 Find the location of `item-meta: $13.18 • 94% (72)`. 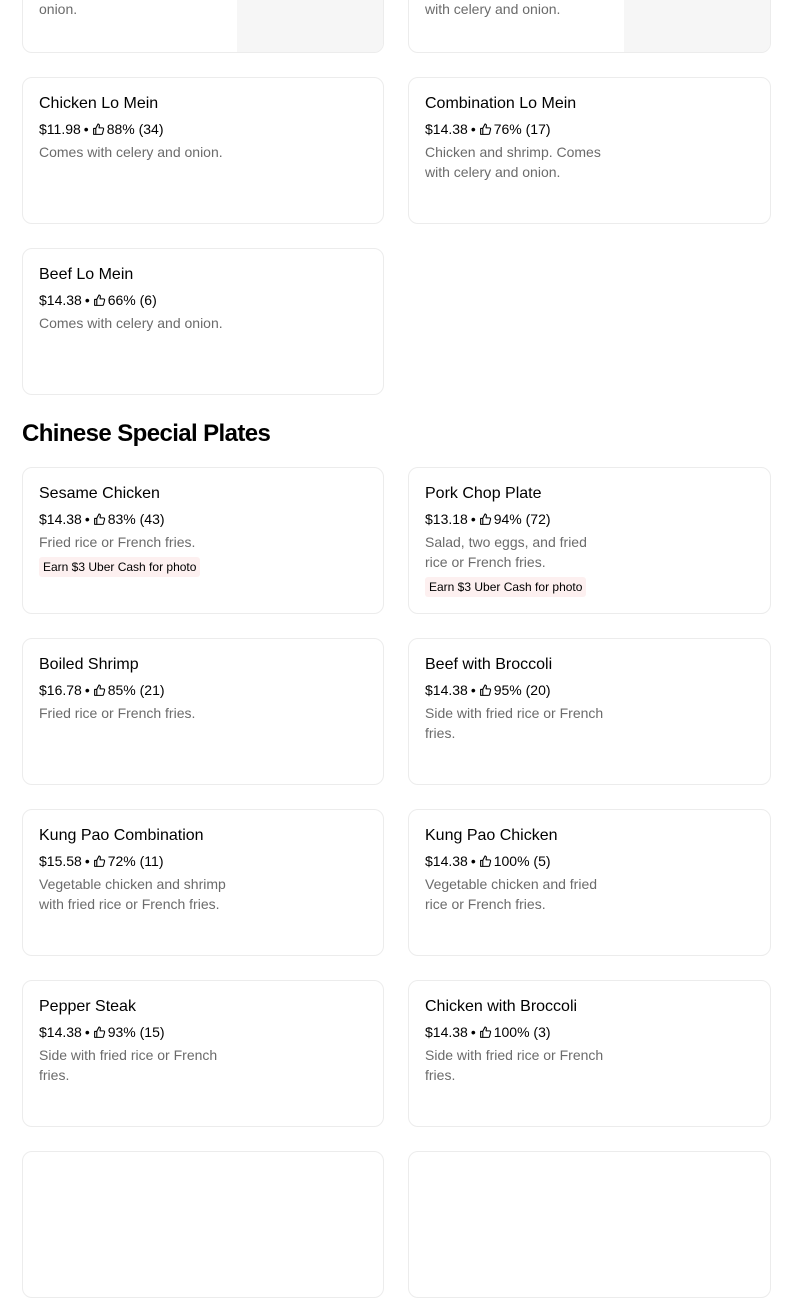

item-meta: $13.18 • 94% (72) is located at coordinates (488, 519).